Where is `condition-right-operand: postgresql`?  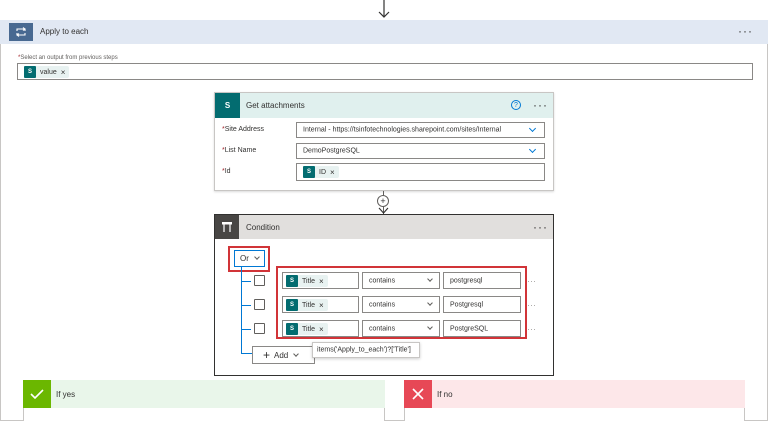 condition-right-operand: postgresql is located at coordinates (482, 280).